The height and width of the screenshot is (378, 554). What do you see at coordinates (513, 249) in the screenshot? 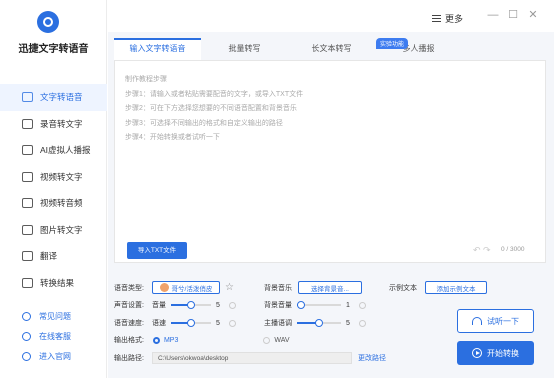
I see `char-counter: 0 / 3000` at bounding box center [513, 249].